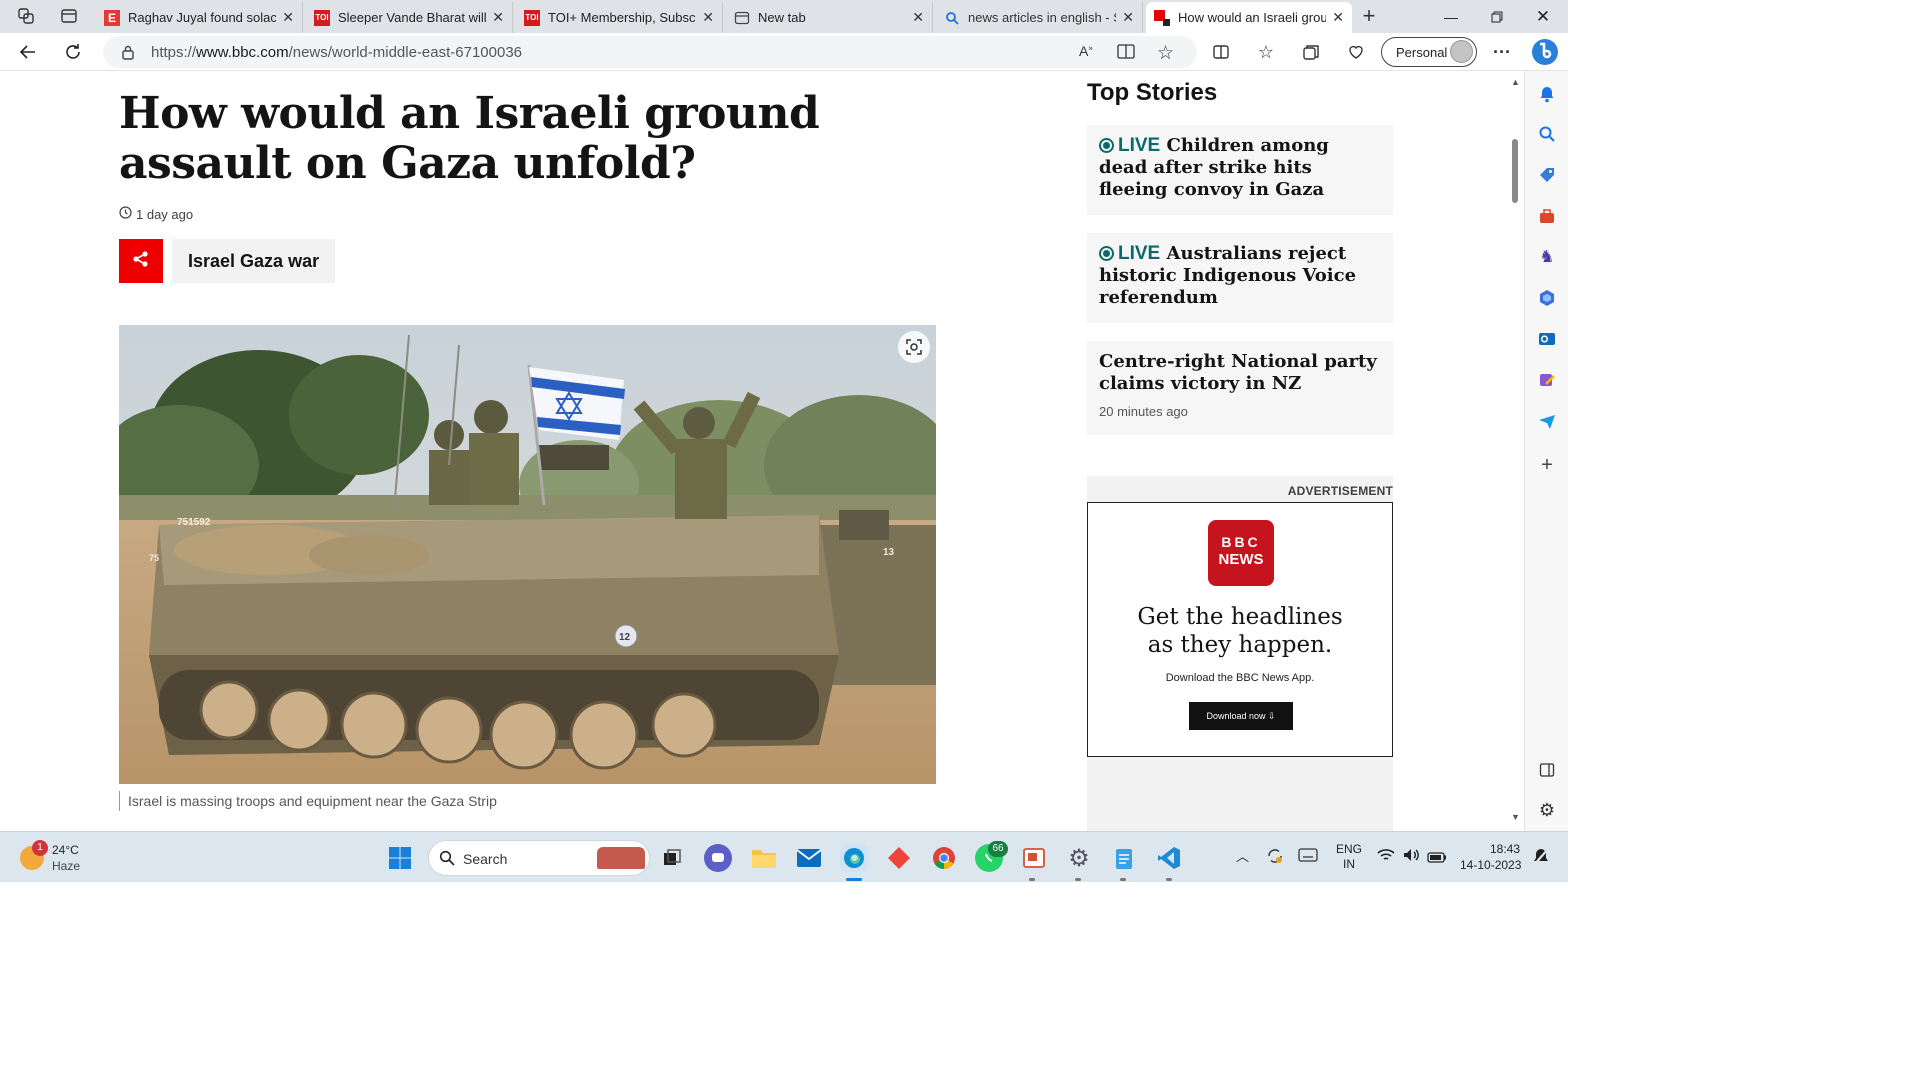 The image size is (1920, 1080). What do you see at coordinates (1547, 810) in the screenshot?
I see `settings-gear-icon: ⚙` at bounding box center [1547, 810].